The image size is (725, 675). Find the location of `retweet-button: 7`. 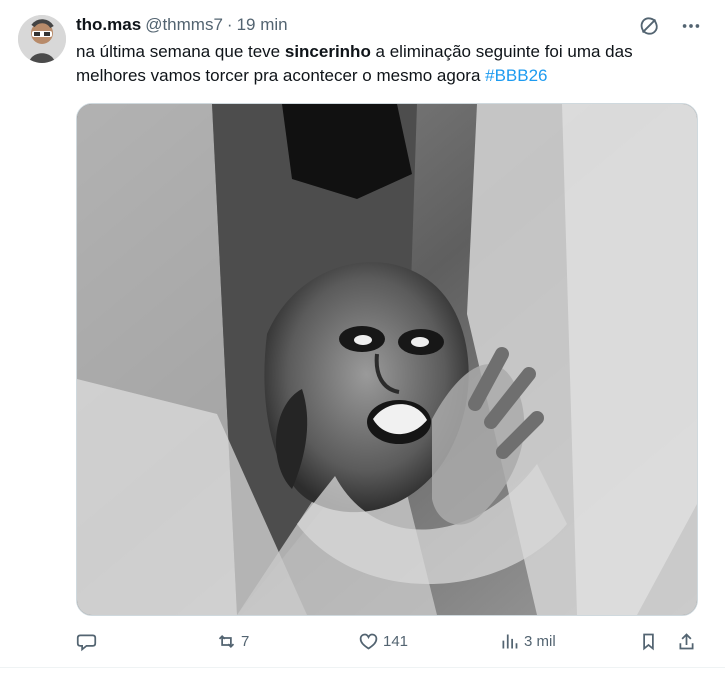

retweet-button: 7 is located at coordinates (232, 641).